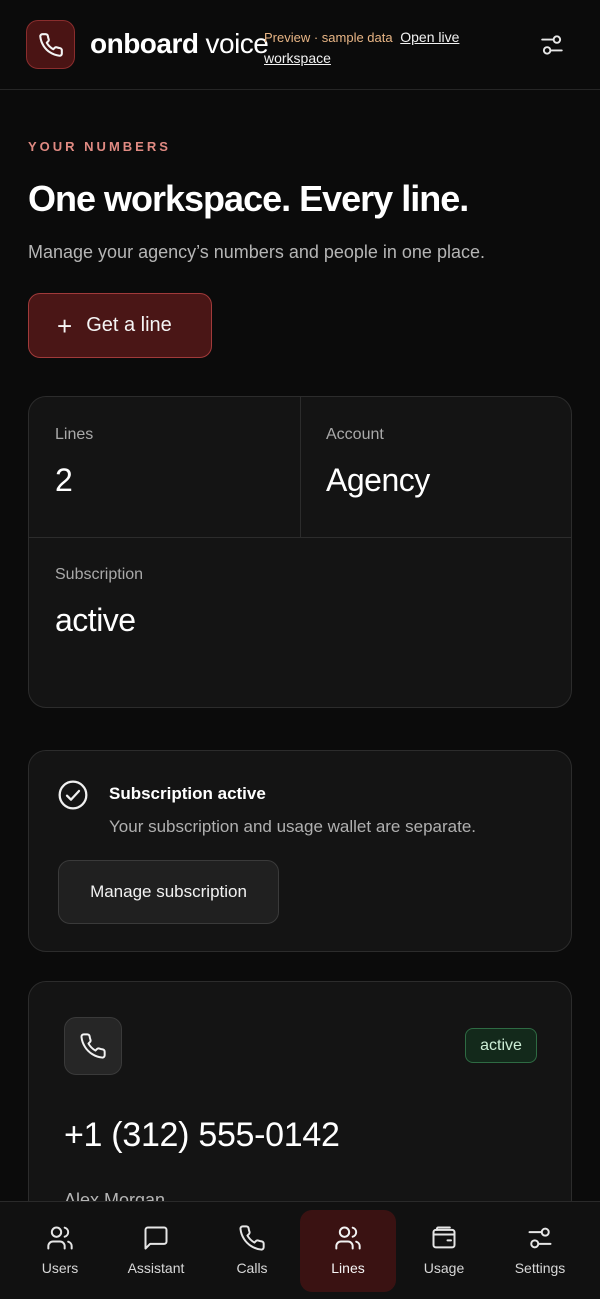 This screenshot has height=1299, width=600. I want to click on preview-text: Preview · sample data, so click(328, 37).